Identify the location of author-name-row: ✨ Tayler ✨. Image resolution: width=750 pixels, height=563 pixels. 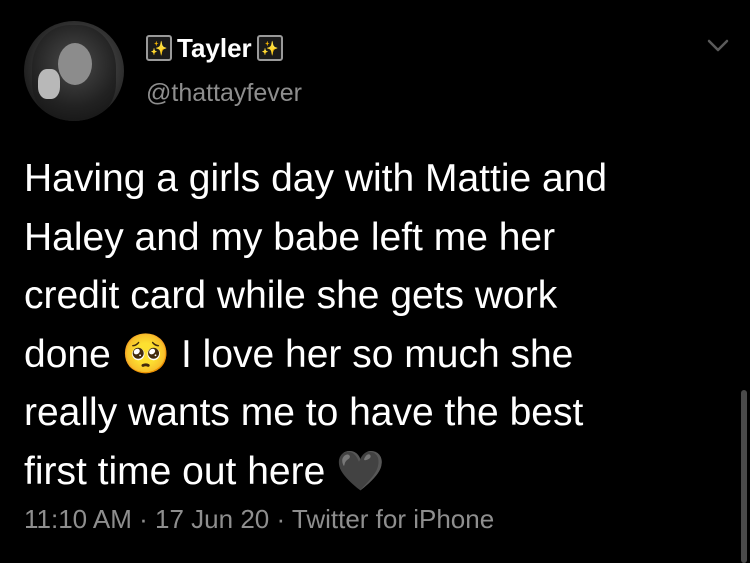
(214, 48).